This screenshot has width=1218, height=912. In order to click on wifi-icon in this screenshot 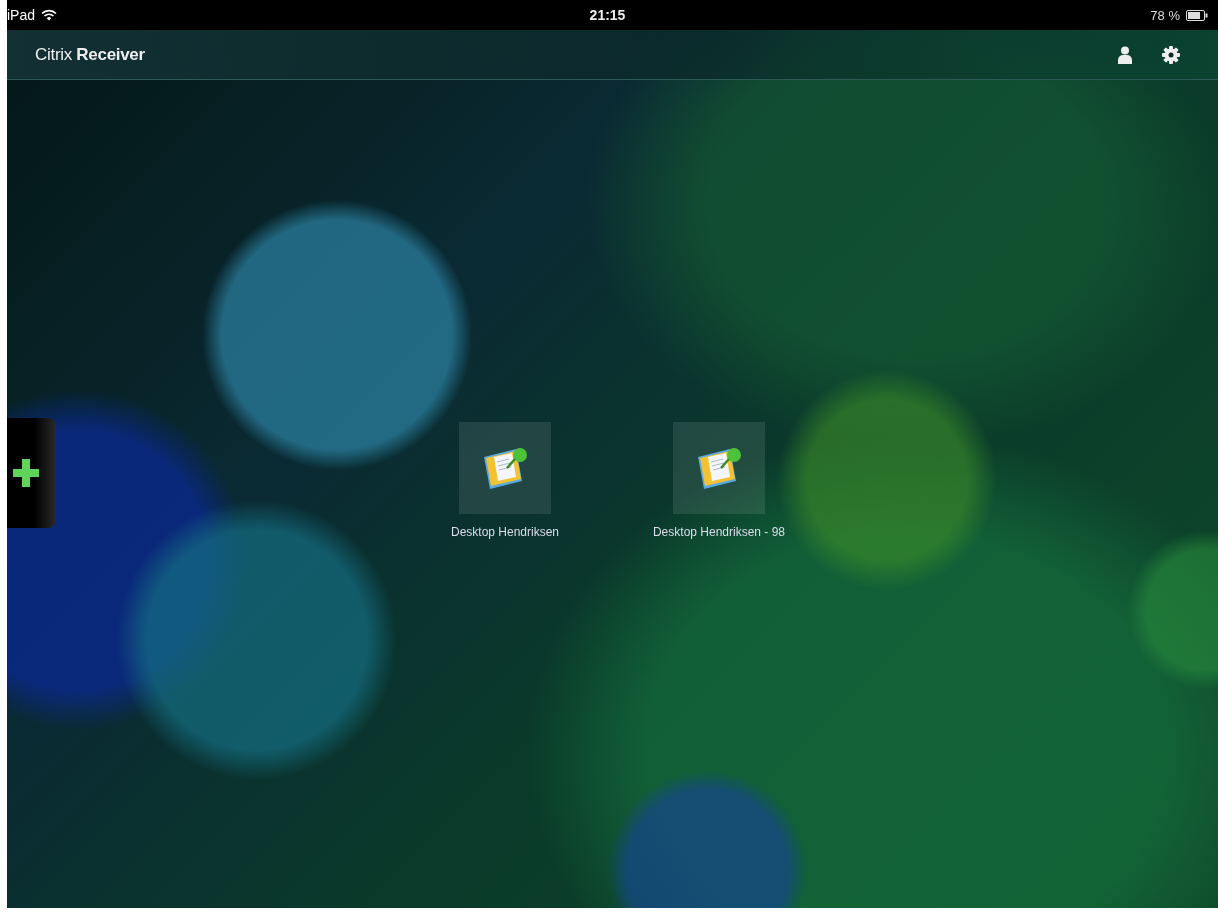, I will do `click(49, 15)`.